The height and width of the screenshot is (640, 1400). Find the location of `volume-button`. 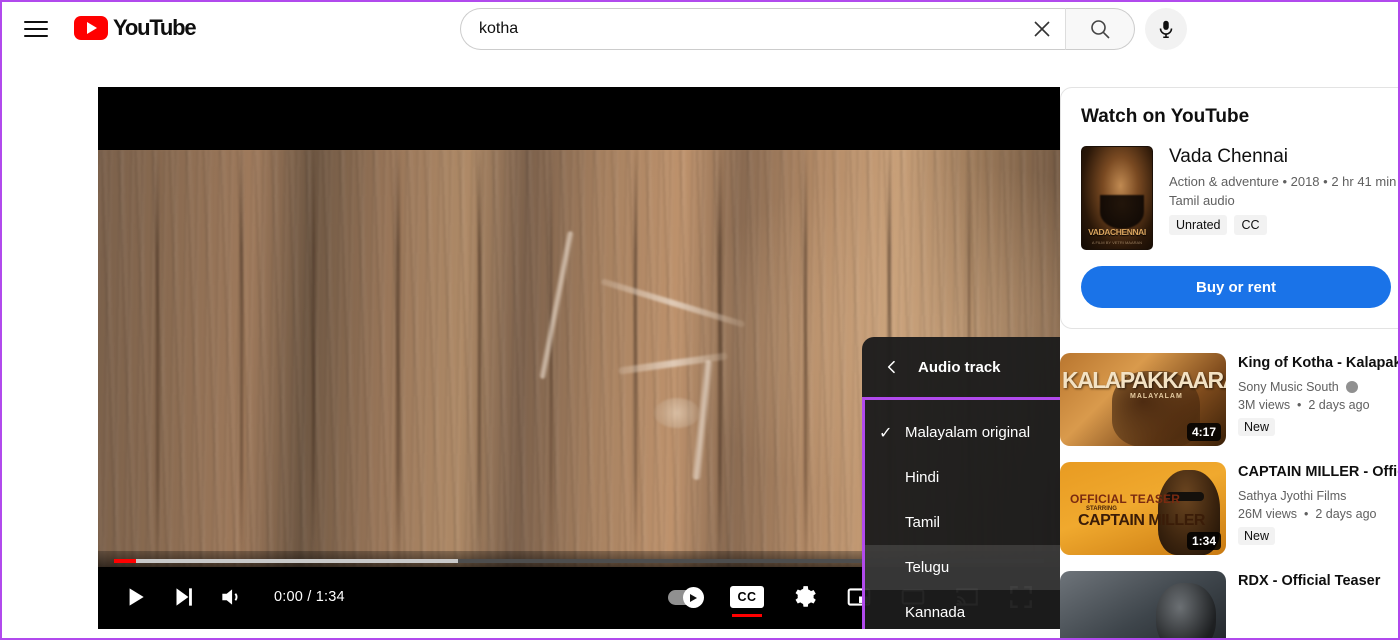

volume-button is located at coordinates (231, 597).